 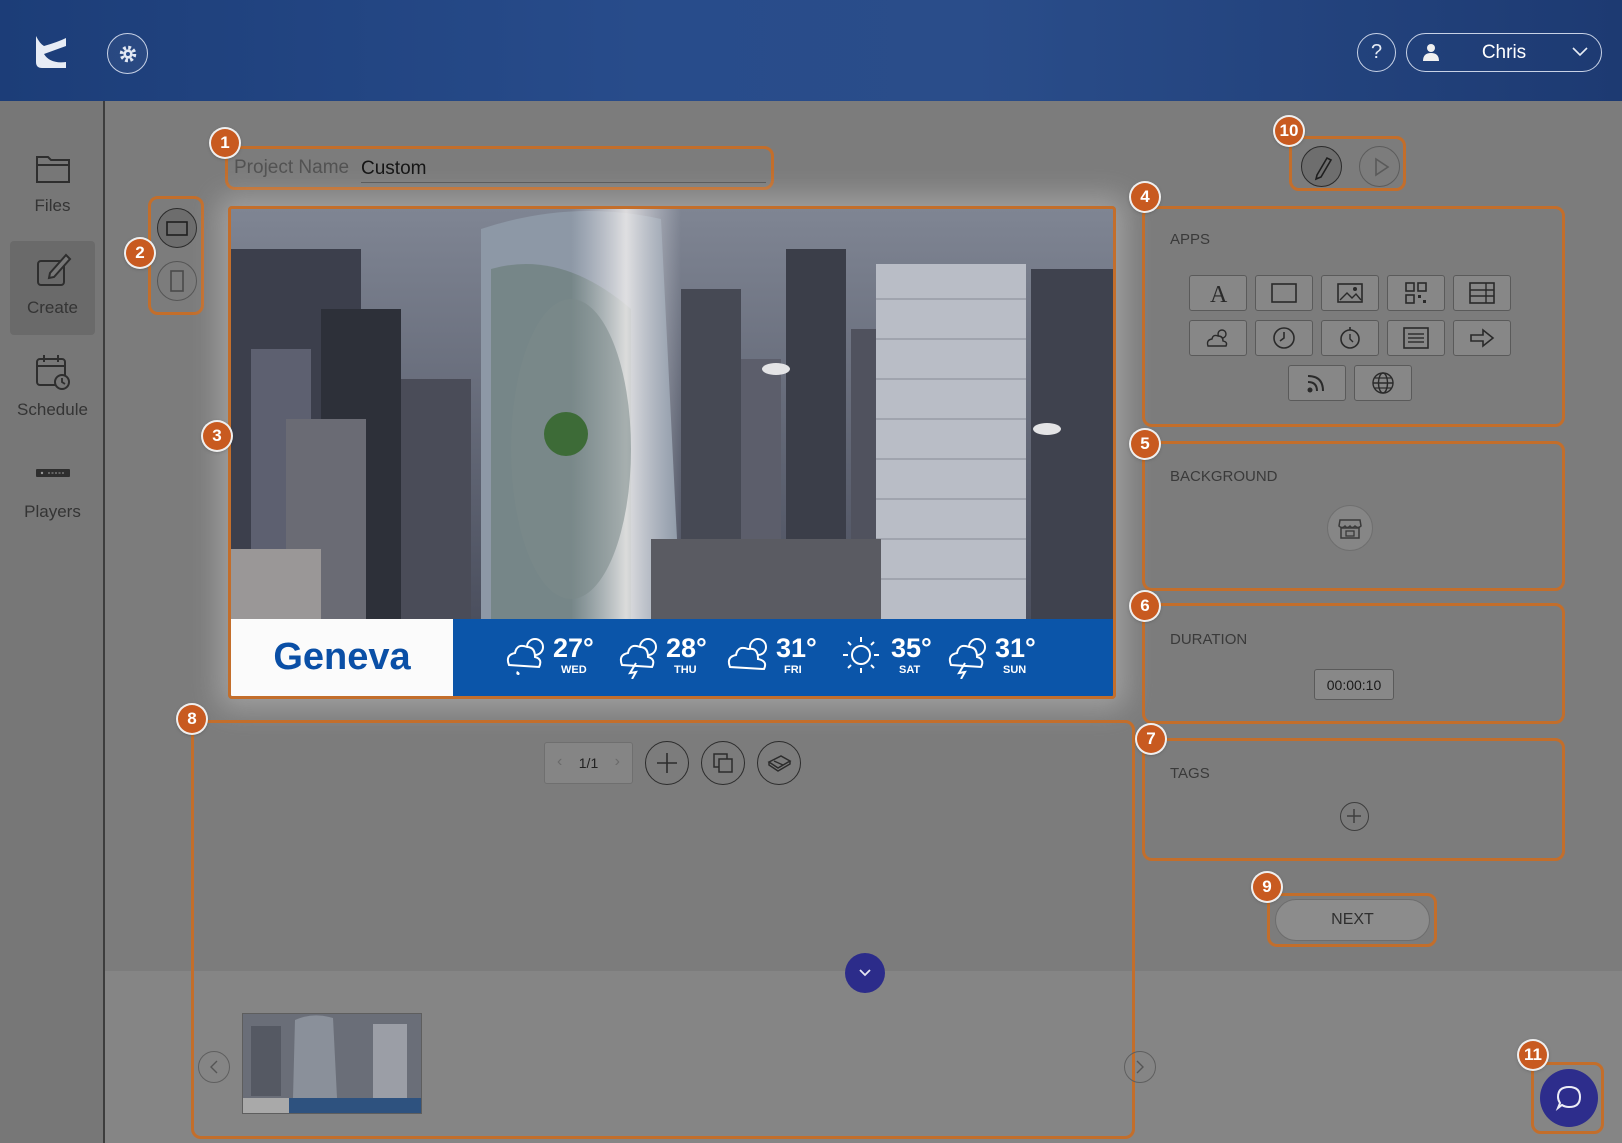 I want to click on stopwatch-icon, so click(x=1350, y=338).